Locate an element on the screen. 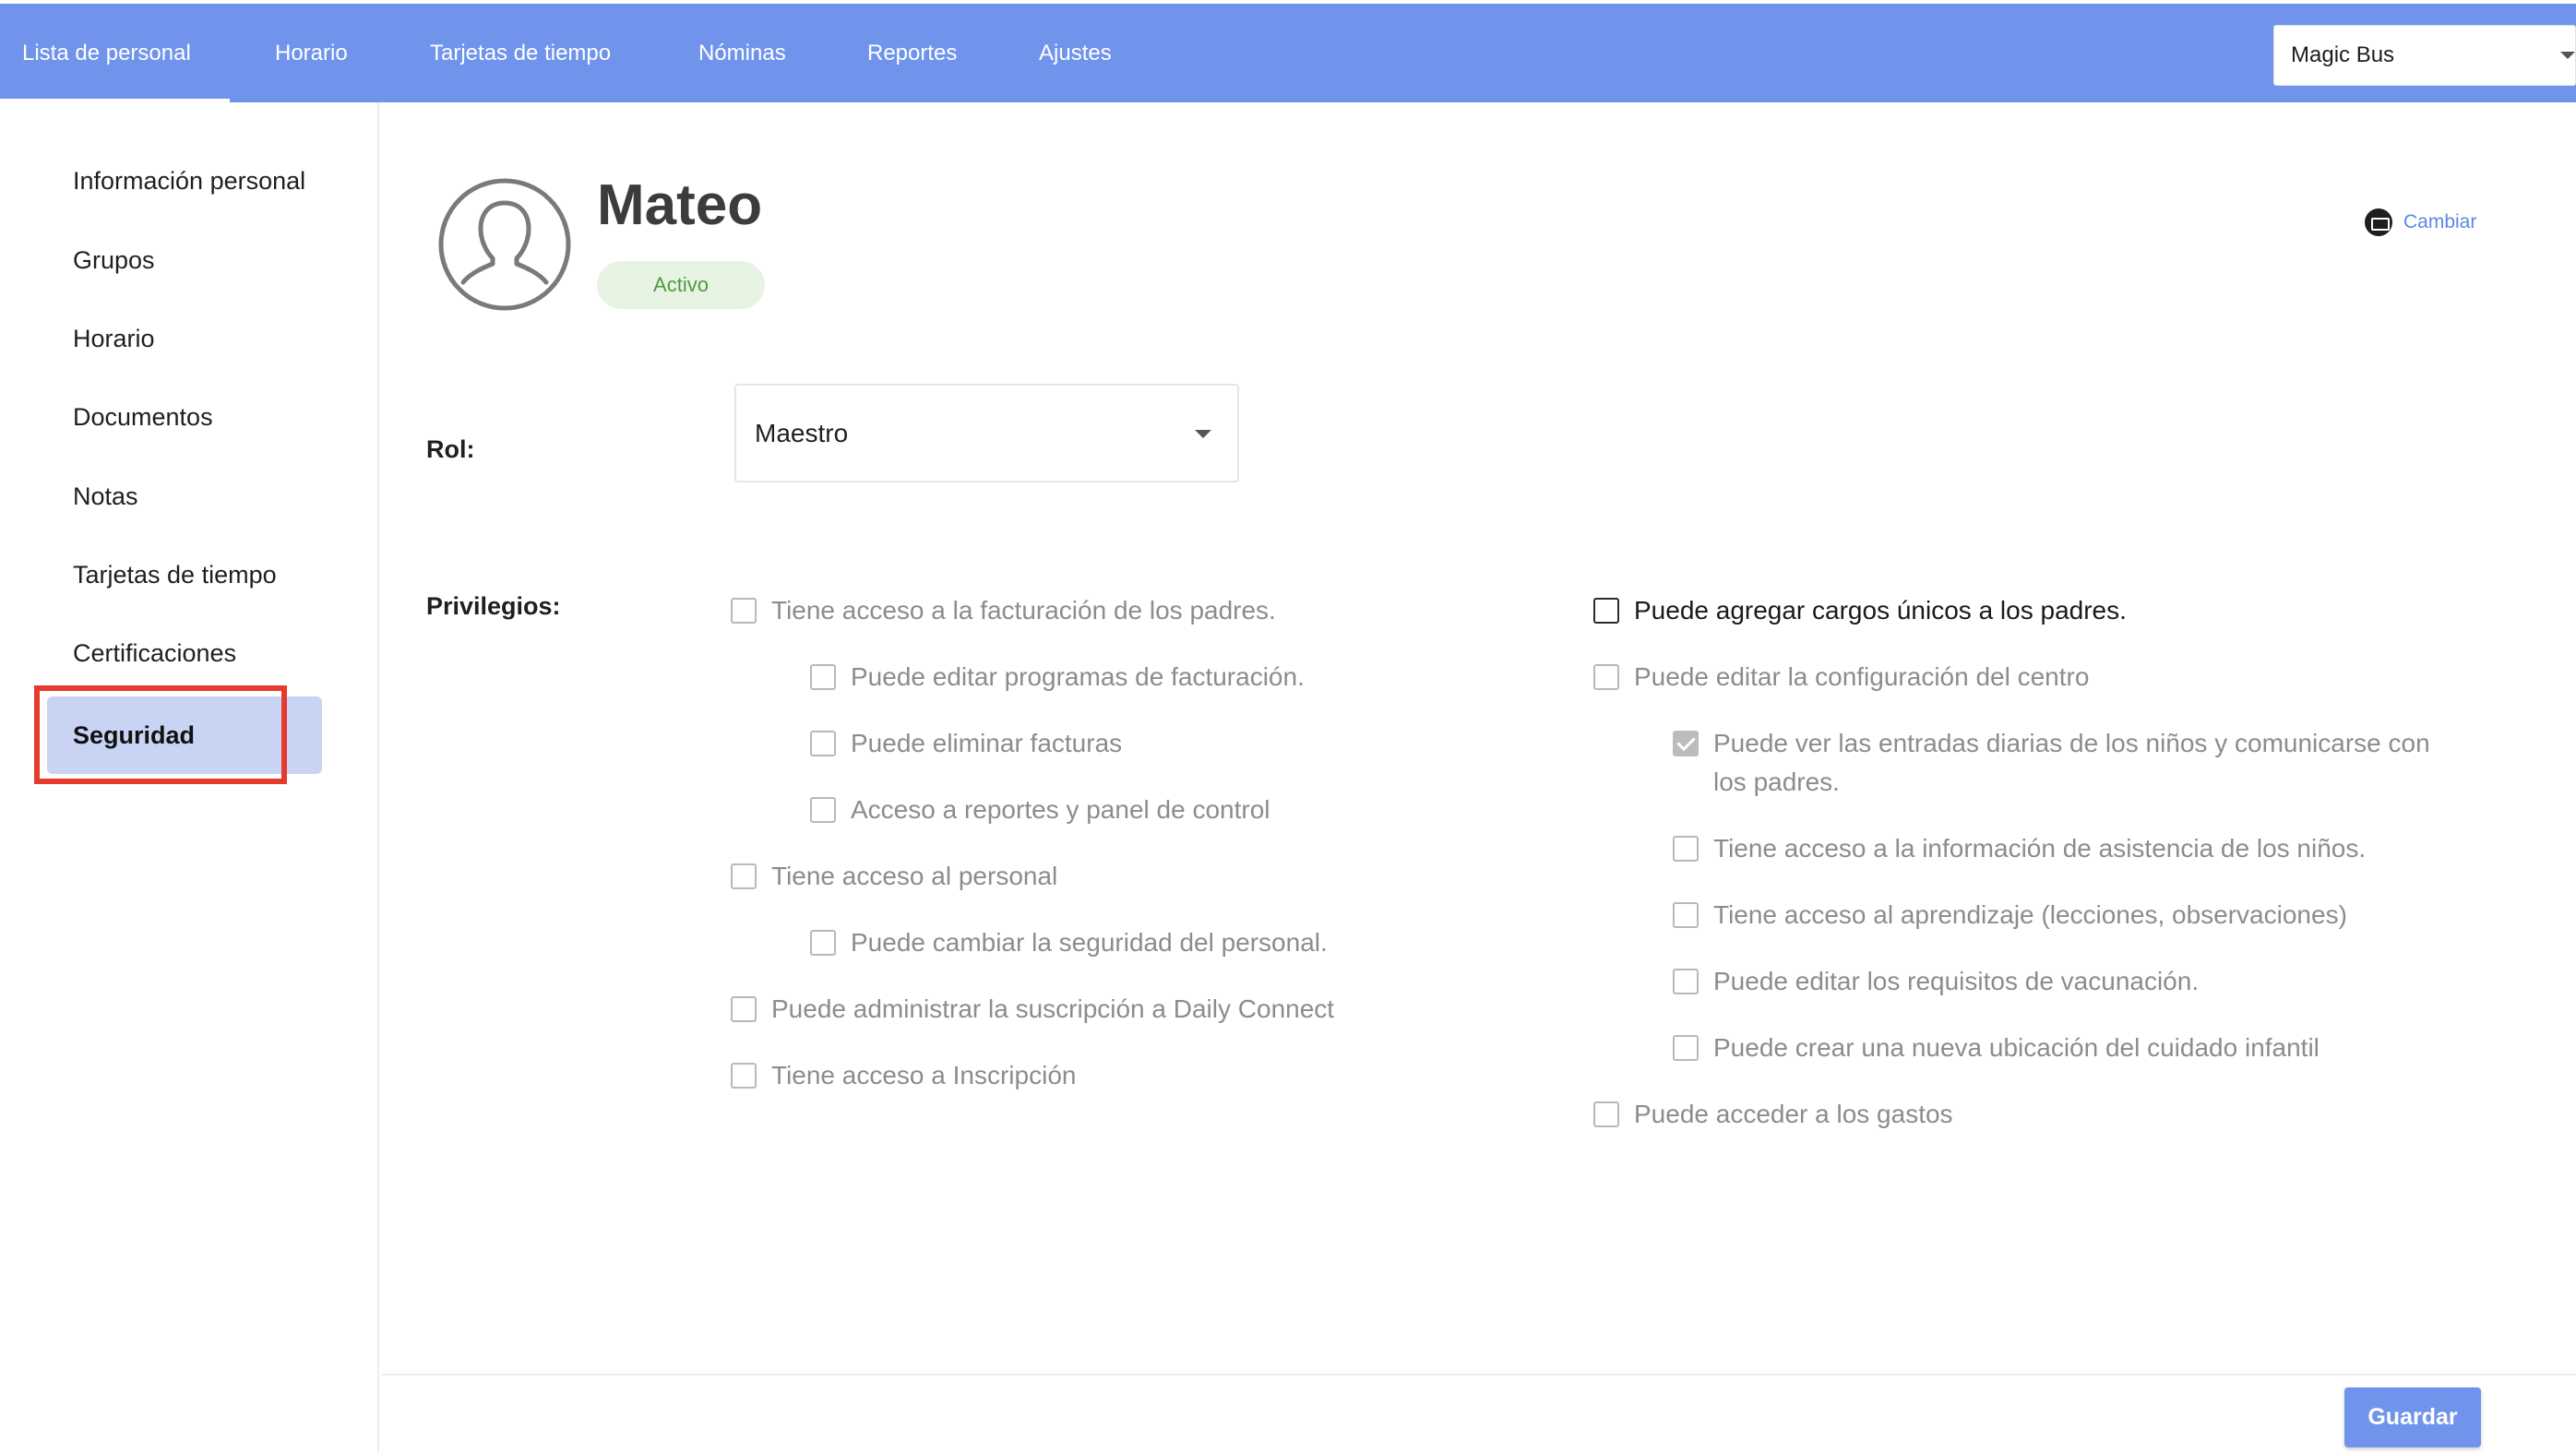 The height and width of the screenshot is (1452, 2576). sidebar-item-security: Seguridad is located at coordinates (134, 735).